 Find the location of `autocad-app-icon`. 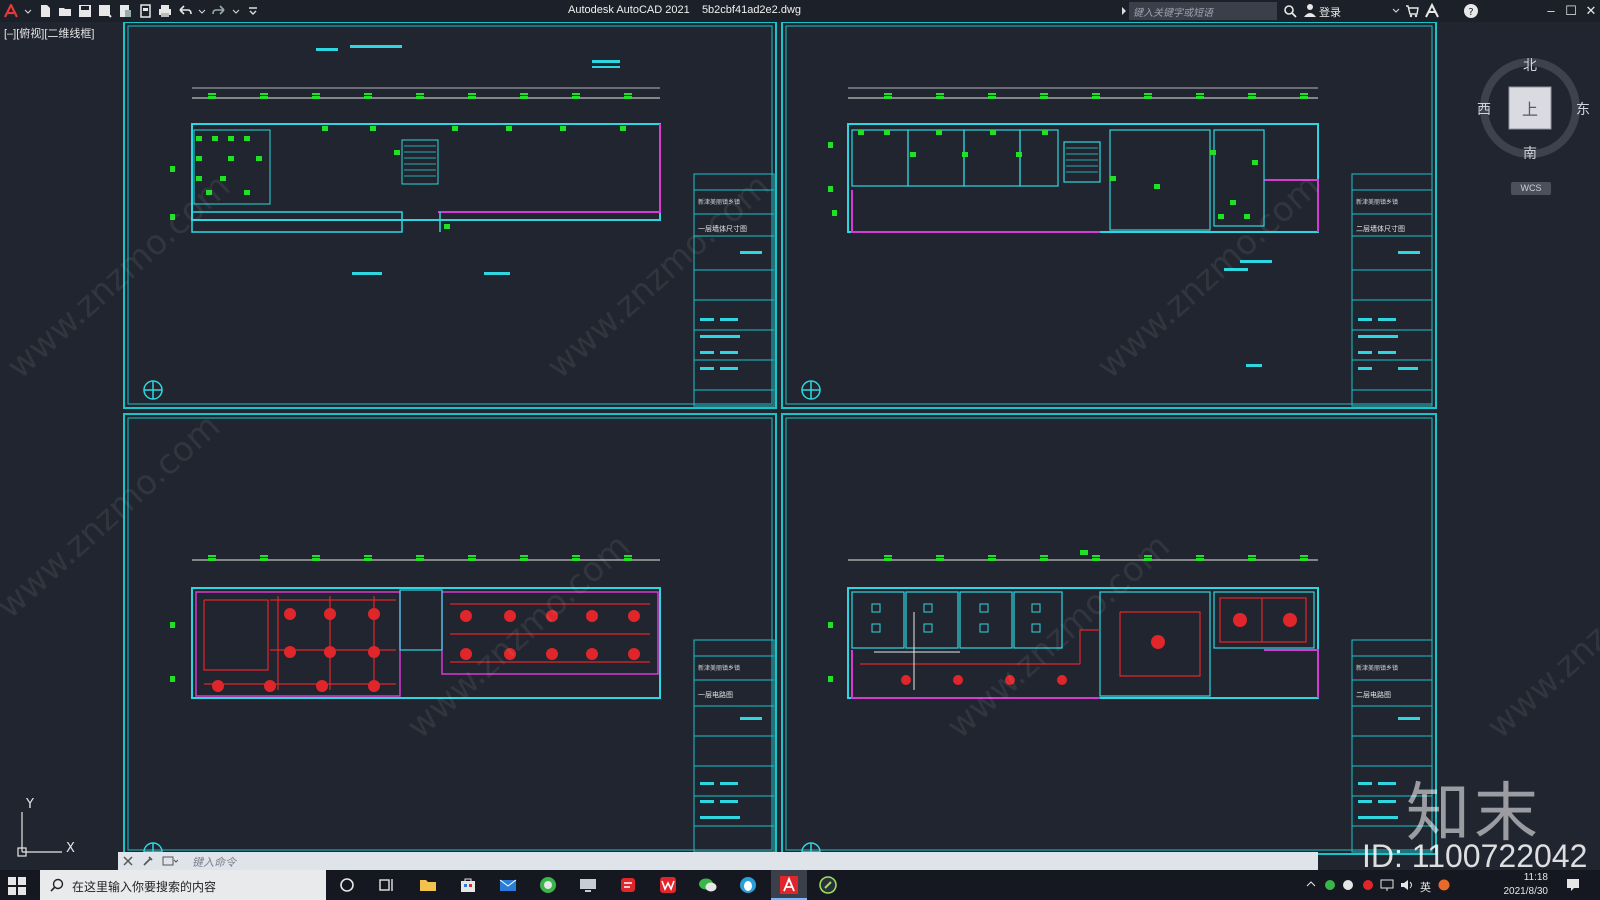

autocad-app-icon is located at coordinates (789, 885).